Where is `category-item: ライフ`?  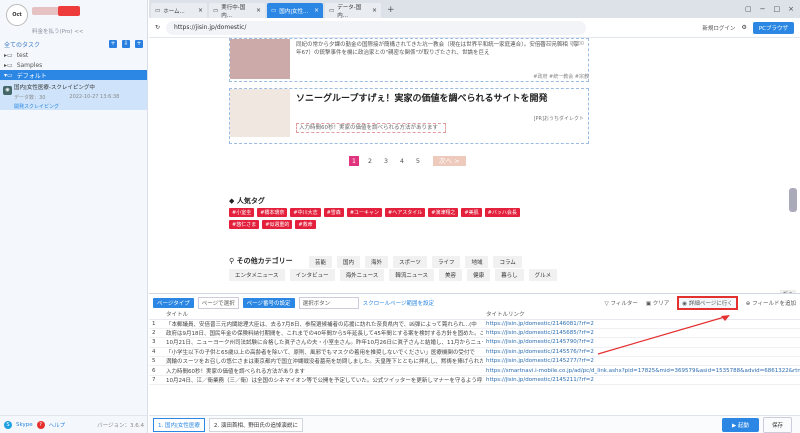
category-item: ライフ is located at coordinates (446, 262).